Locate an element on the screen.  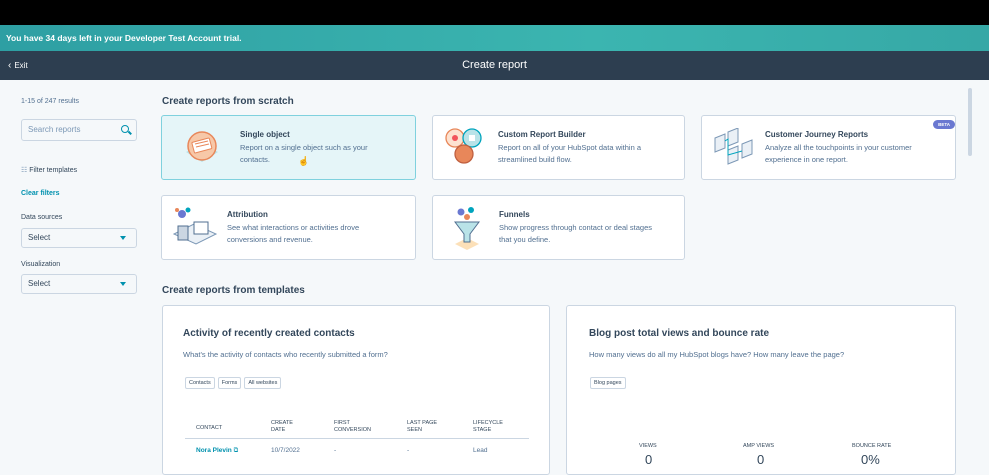
page-title: Create report is located at coordinates (494, 65).